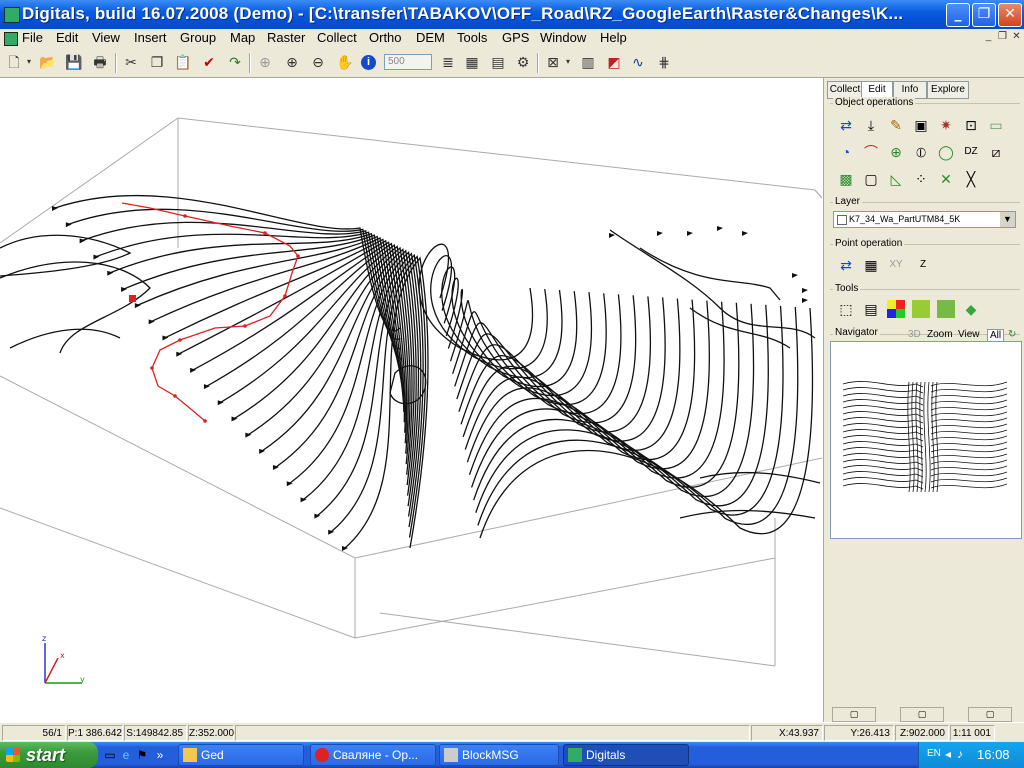 This screenshot has width=1024, height=768. Describe the element at coordinates (49, 755) in the screenshot. I see `start-button: start` at that location.